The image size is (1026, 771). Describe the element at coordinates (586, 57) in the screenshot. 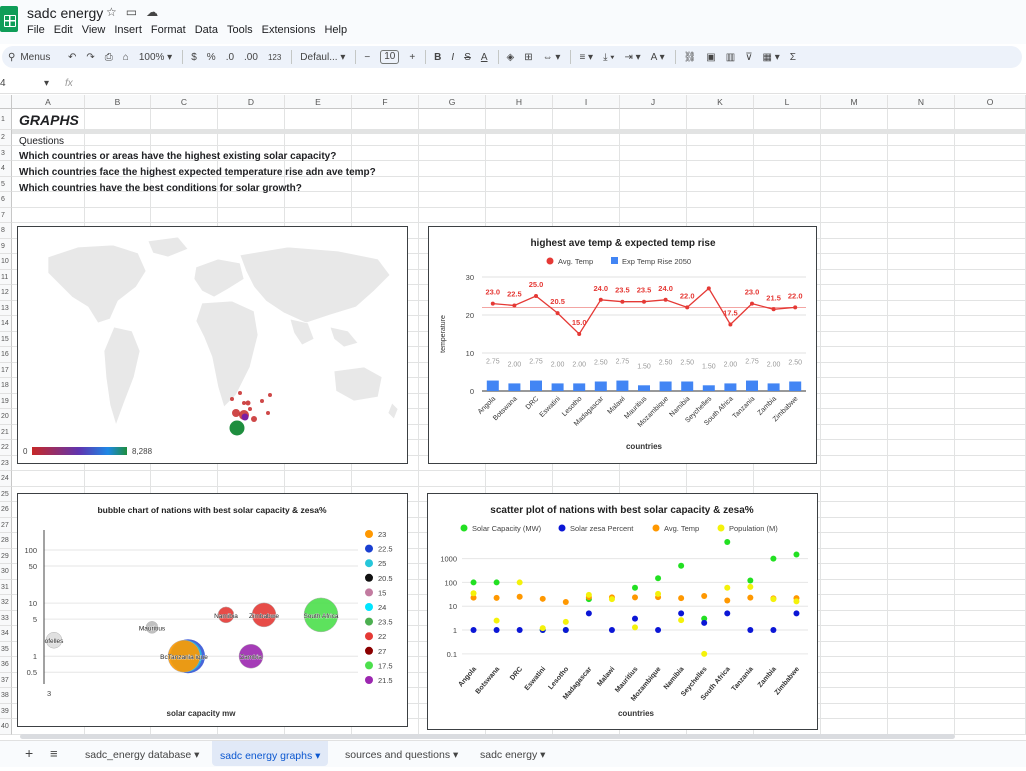

I see `horizontal-align-icon: ≡ ▾` at that location.